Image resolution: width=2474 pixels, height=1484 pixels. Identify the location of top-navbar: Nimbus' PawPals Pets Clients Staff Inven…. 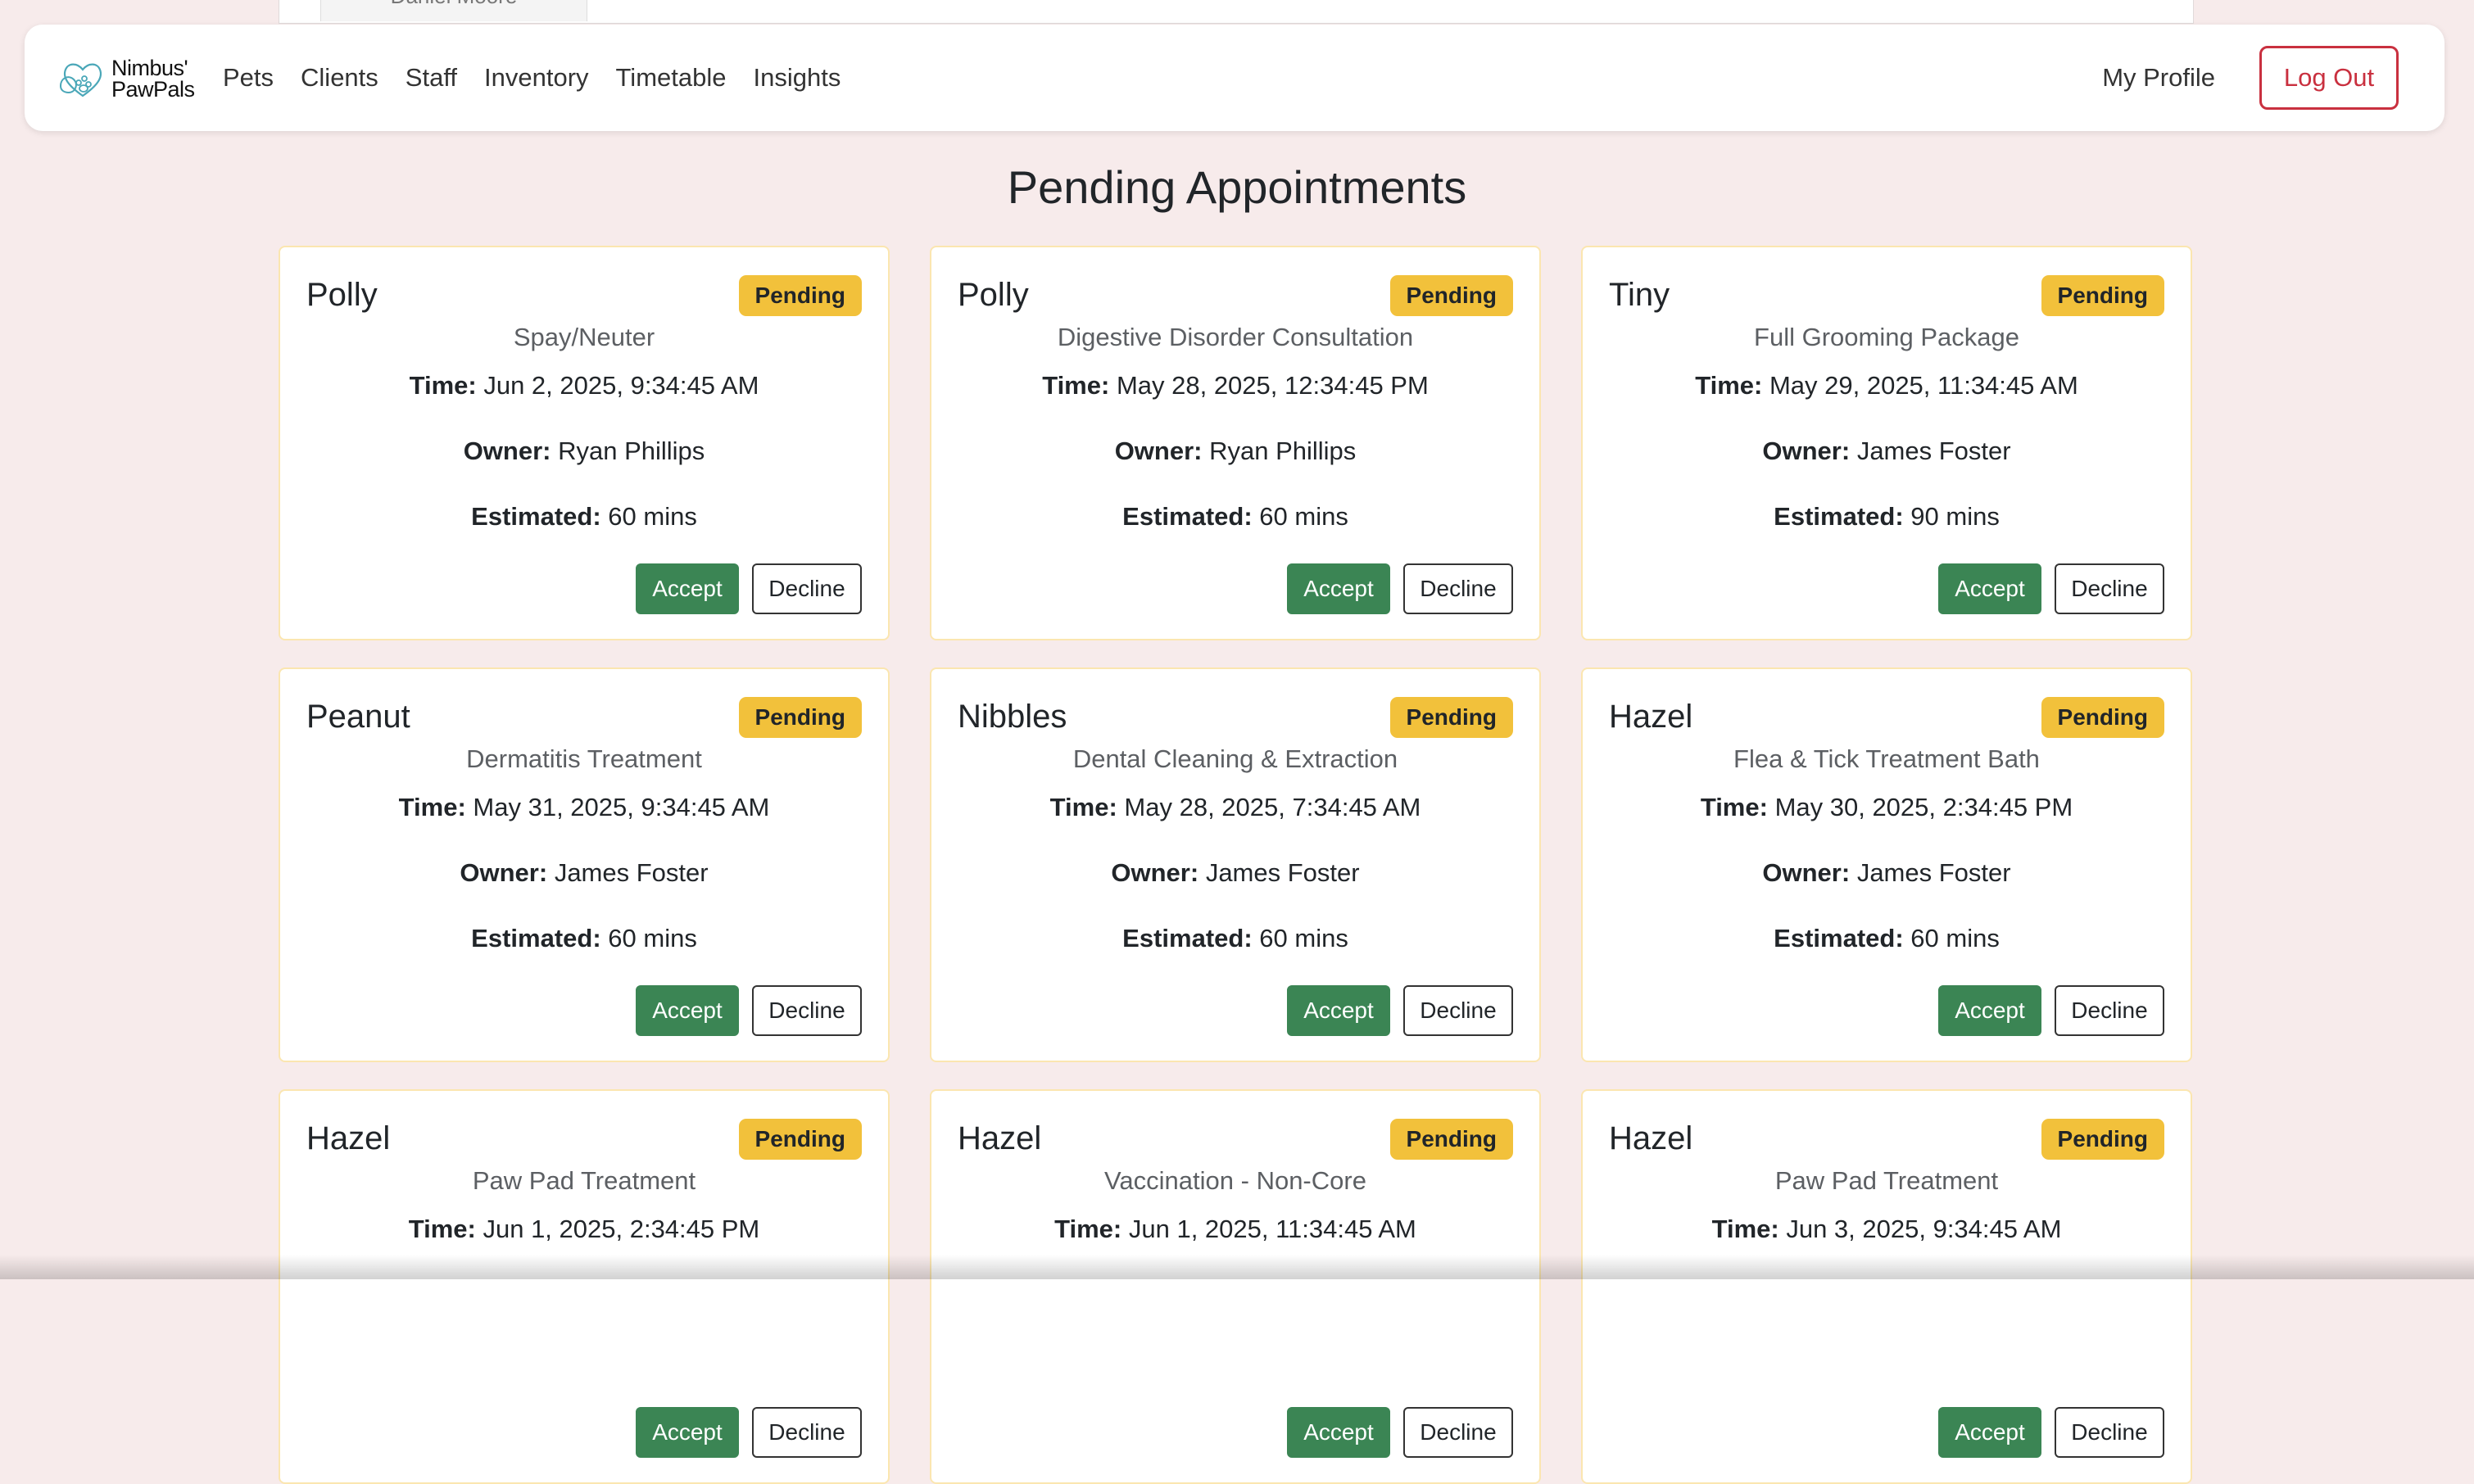
(1235, 78).